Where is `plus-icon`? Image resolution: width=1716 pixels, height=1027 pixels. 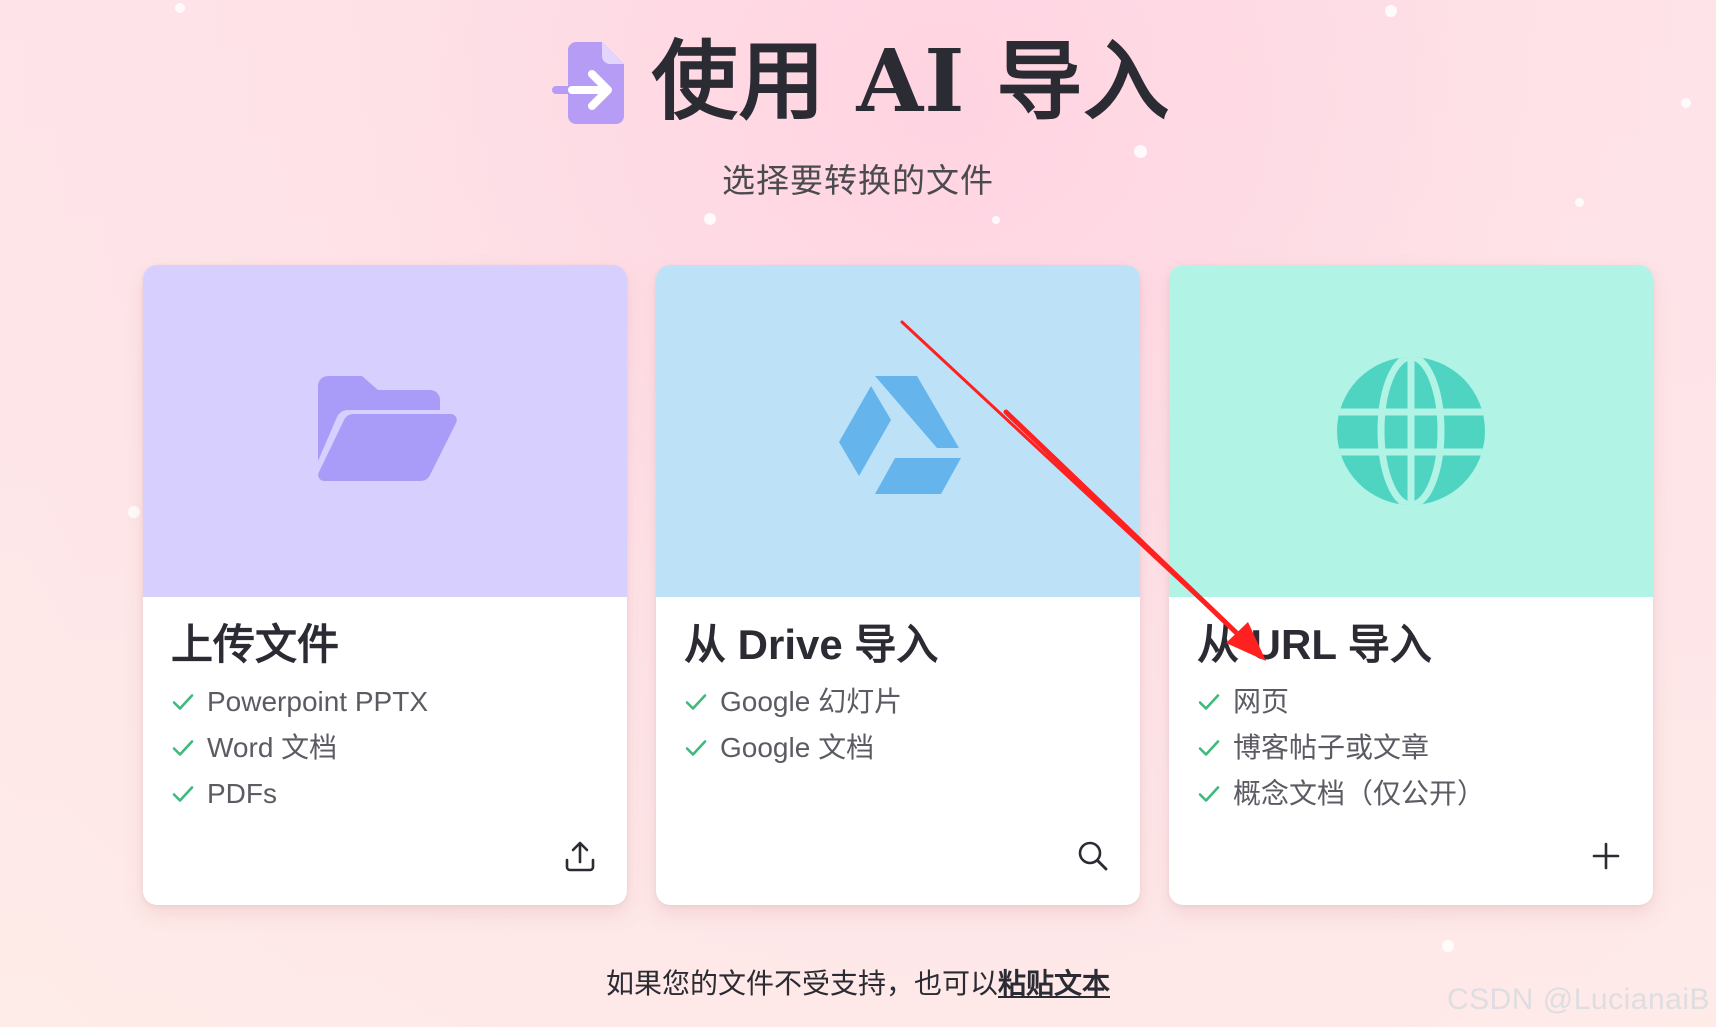
plus-icon is located at coordinates (1606, 856).